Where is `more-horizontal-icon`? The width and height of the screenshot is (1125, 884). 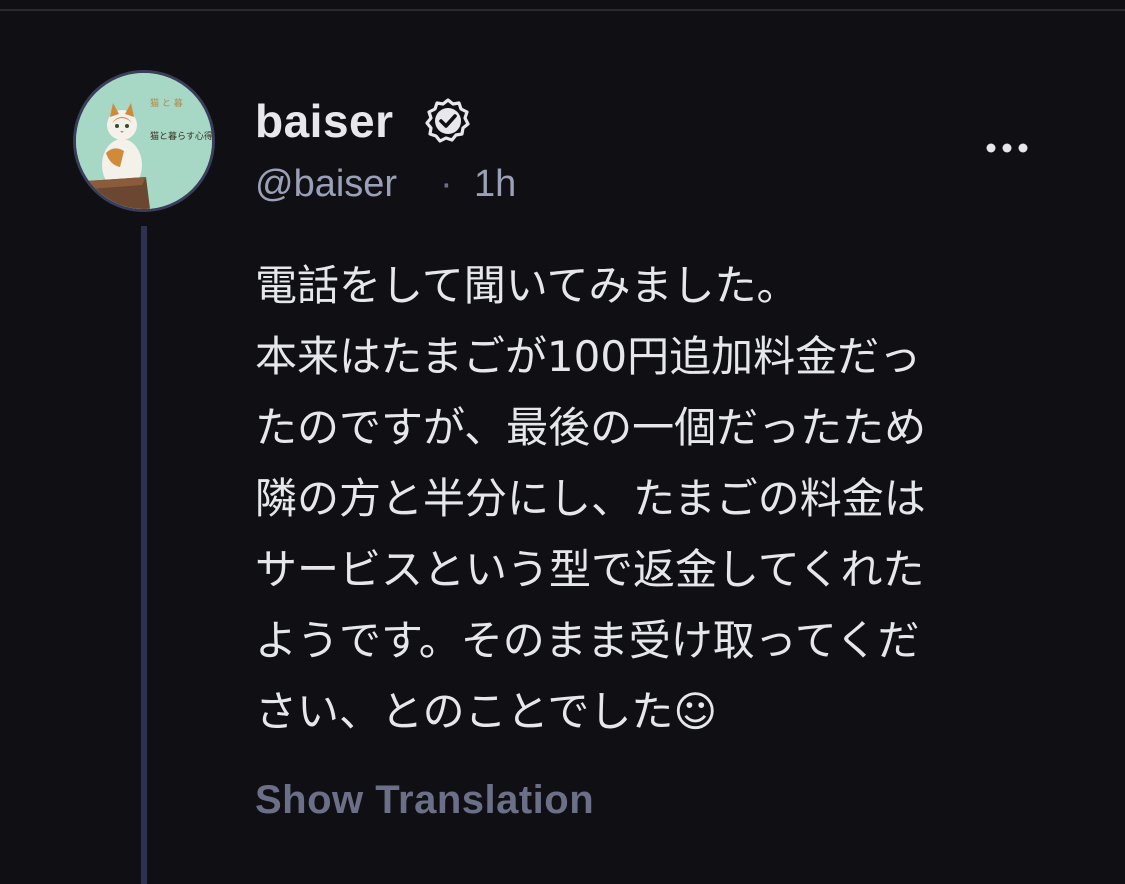 more-horizontal-icon is located at coordinates (1007, 148).